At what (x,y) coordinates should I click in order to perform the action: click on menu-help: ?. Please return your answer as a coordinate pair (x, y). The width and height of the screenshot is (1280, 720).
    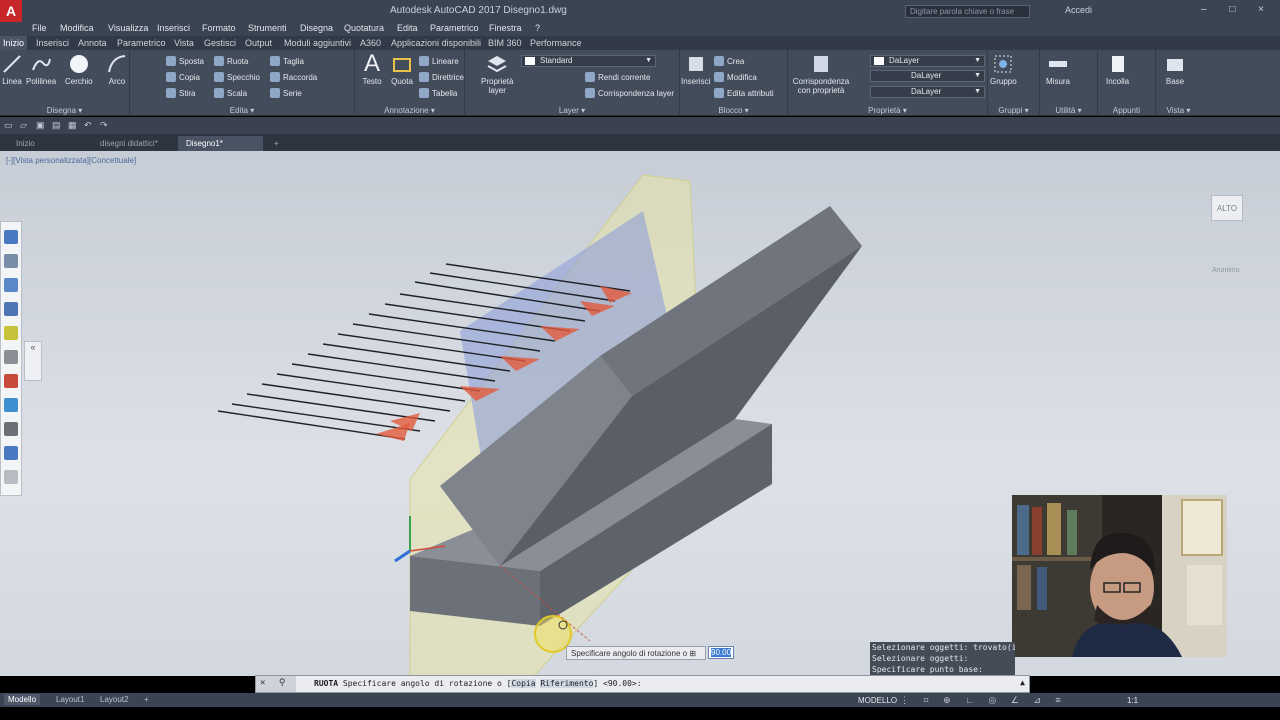
    Looking at the image, I should click on (537, 28).